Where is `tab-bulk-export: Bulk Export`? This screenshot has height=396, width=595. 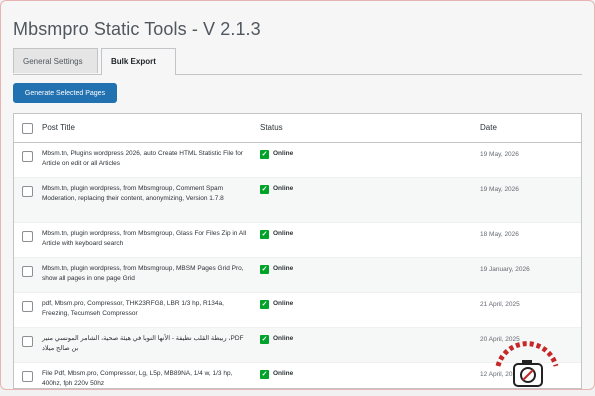 tab-bulk-export: Bulk Export is located at coordinates (138, 61).